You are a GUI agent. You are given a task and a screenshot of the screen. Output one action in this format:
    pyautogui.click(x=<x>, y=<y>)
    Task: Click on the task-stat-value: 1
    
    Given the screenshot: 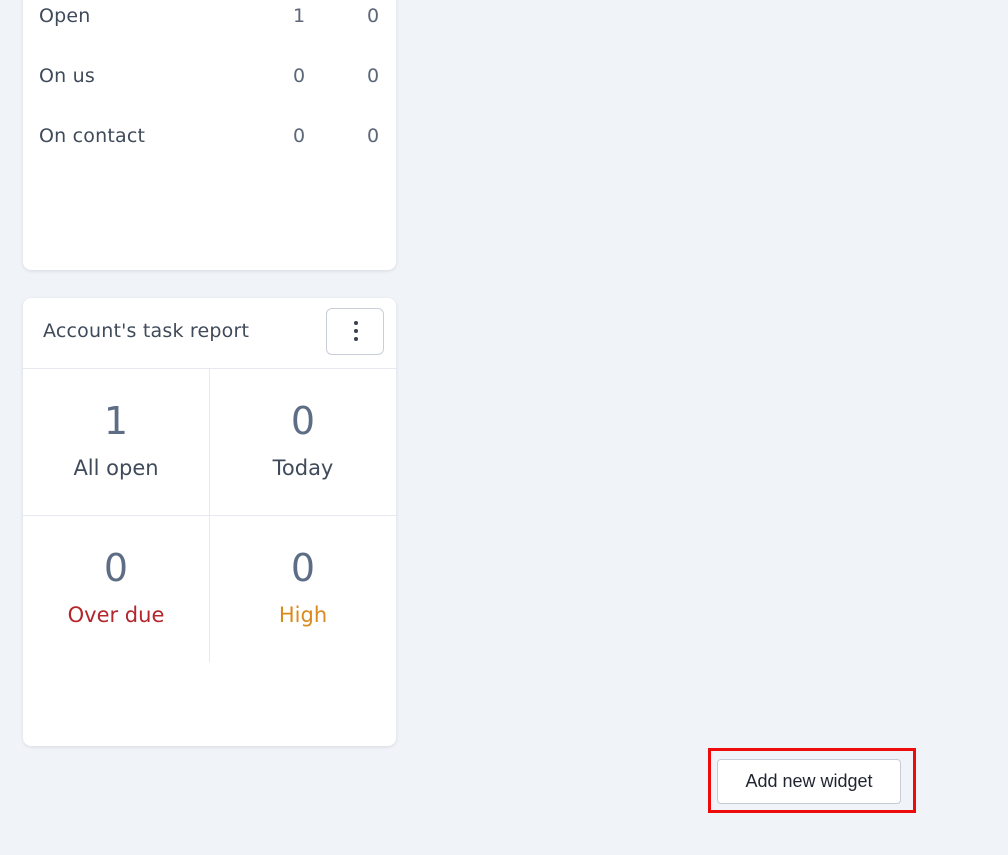 What is the action you would take?
    pyautogui.click(x=116, y=421)
    